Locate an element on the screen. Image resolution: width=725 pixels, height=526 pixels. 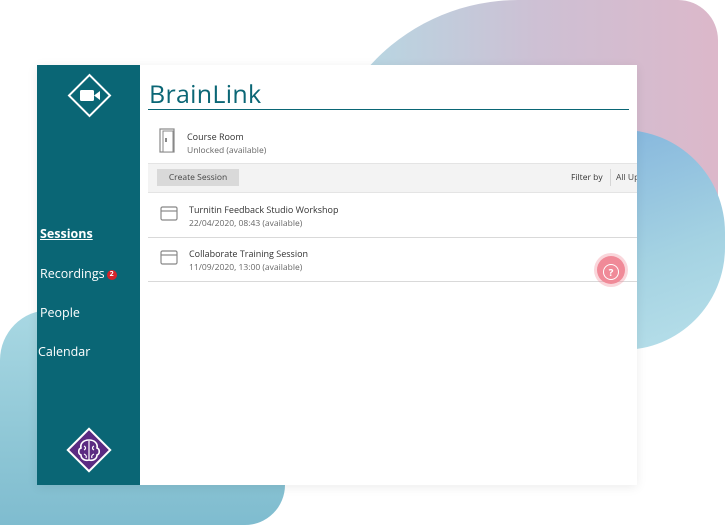
question-mark-icon: ? is located at coordinates (611, 271).